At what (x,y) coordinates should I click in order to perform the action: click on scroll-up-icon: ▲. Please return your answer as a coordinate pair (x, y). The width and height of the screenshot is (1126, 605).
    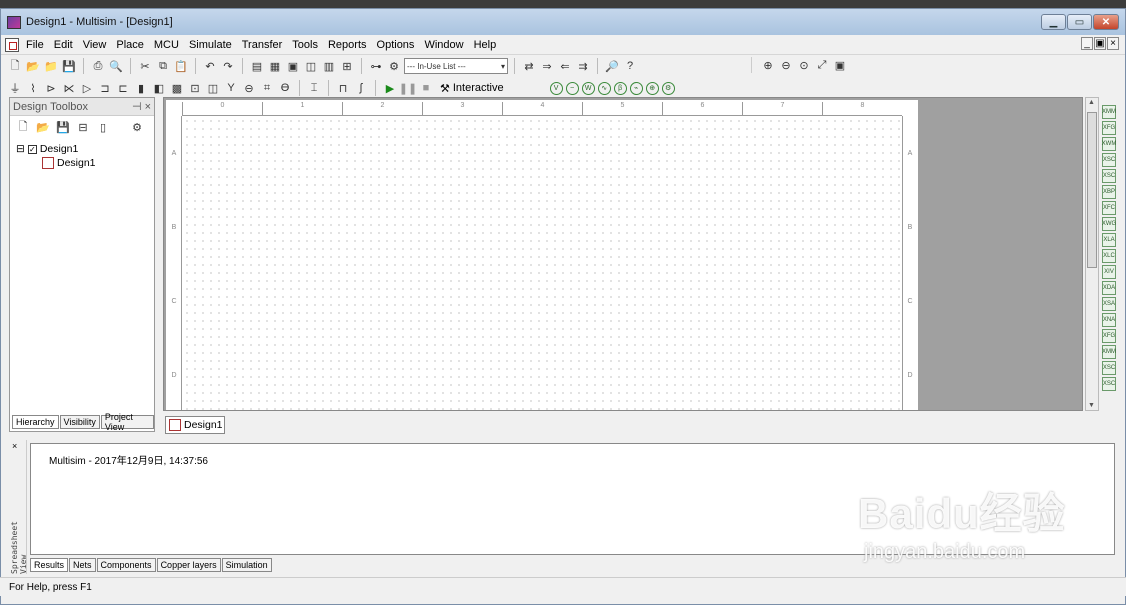
    Looking at the image, I should click on (1091, 102).